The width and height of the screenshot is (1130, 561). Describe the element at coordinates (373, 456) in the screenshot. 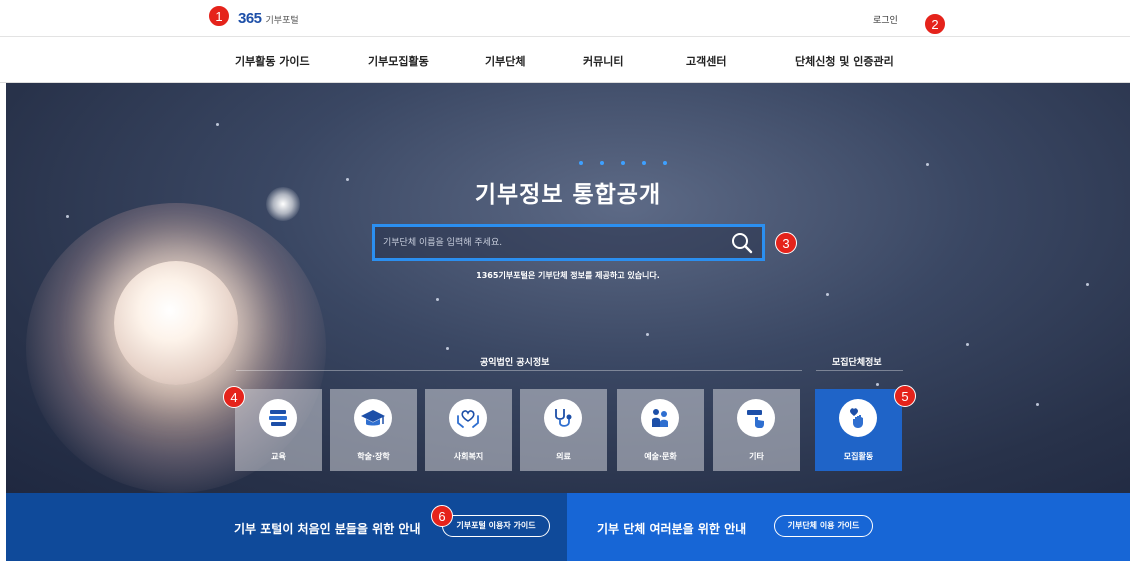

I see `tile-label: 학술·장학` at that location.